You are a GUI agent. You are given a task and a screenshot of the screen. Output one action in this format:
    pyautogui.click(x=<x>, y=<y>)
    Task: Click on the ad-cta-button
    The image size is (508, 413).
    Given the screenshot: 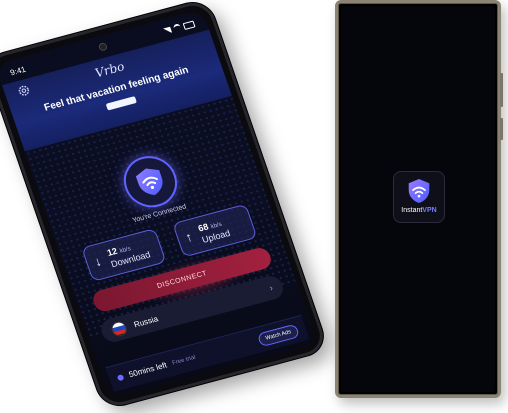 What is the action you would take?
    pyautogui.click(x=121, y=103)
    